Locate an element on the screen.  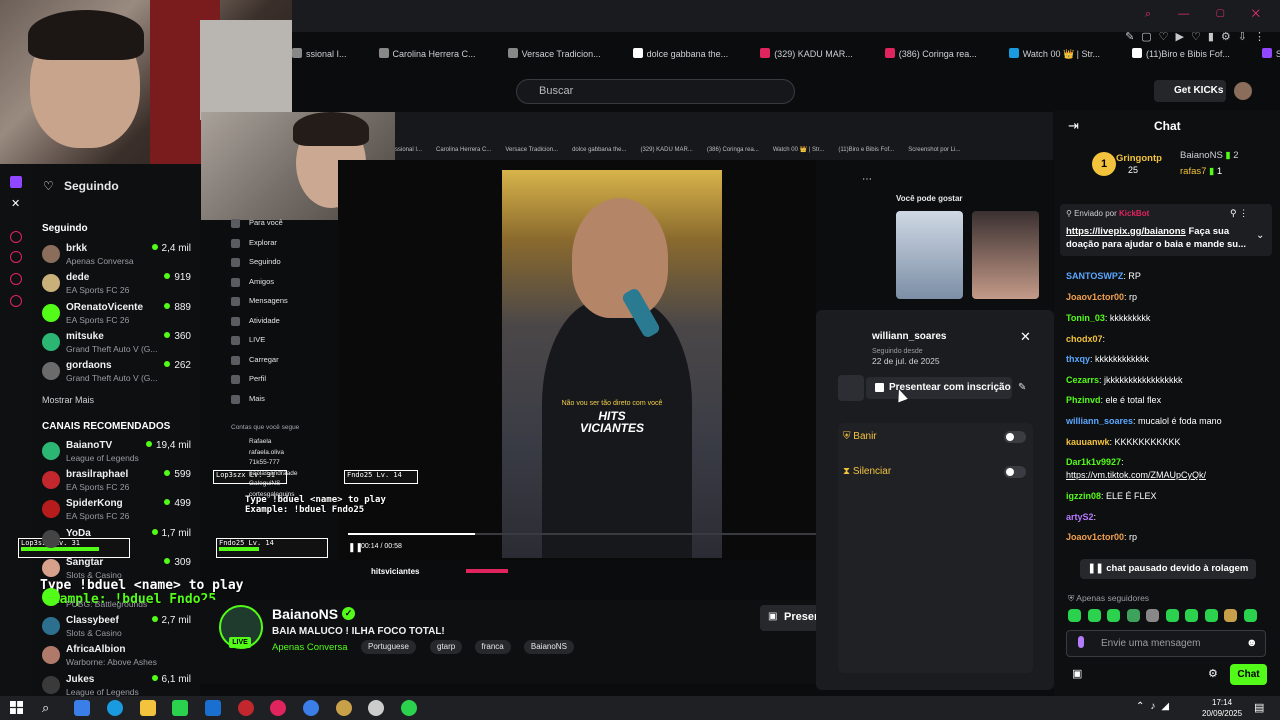
send-chat-button: Chat is located at coordinates (1248, 674).